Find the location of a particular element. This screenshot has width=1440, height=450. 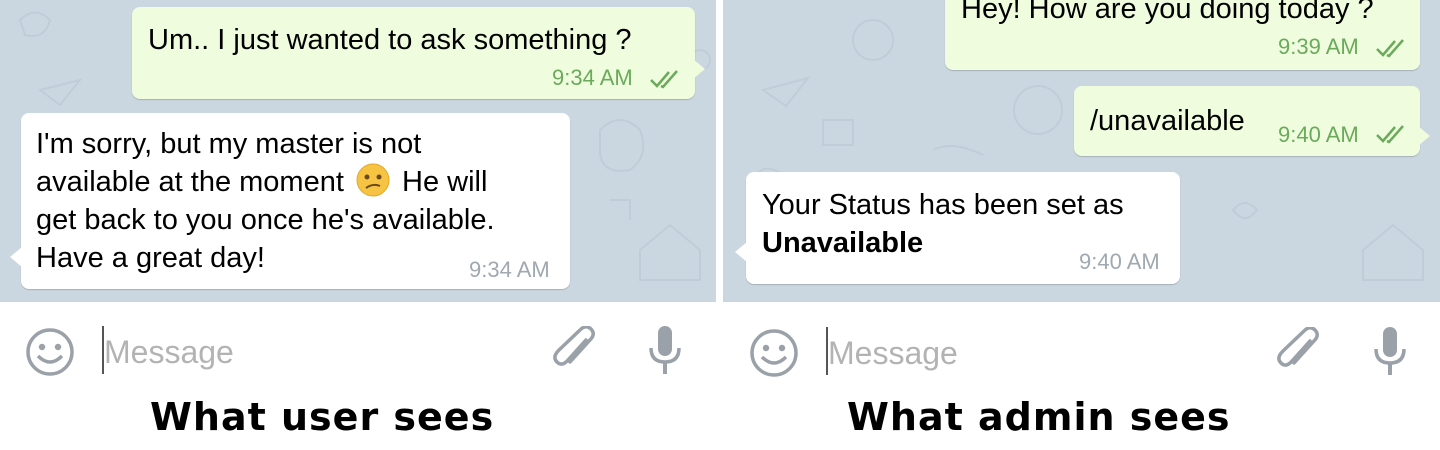

message-text: Hey! How are you doing today ? is located at coordinates (1167, 12).